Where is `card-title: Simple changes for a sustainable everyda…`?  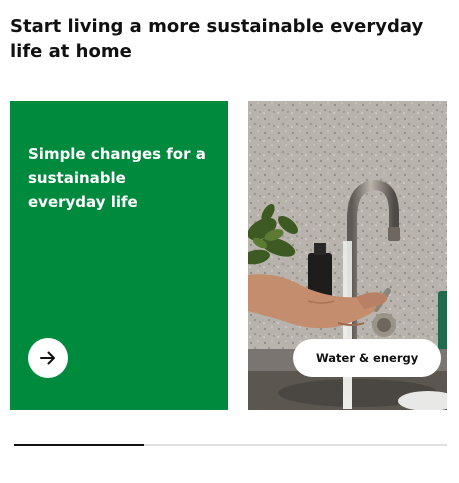 card-title: Simple changes for a sustainable everyda… is located at coordinates (117, 178).